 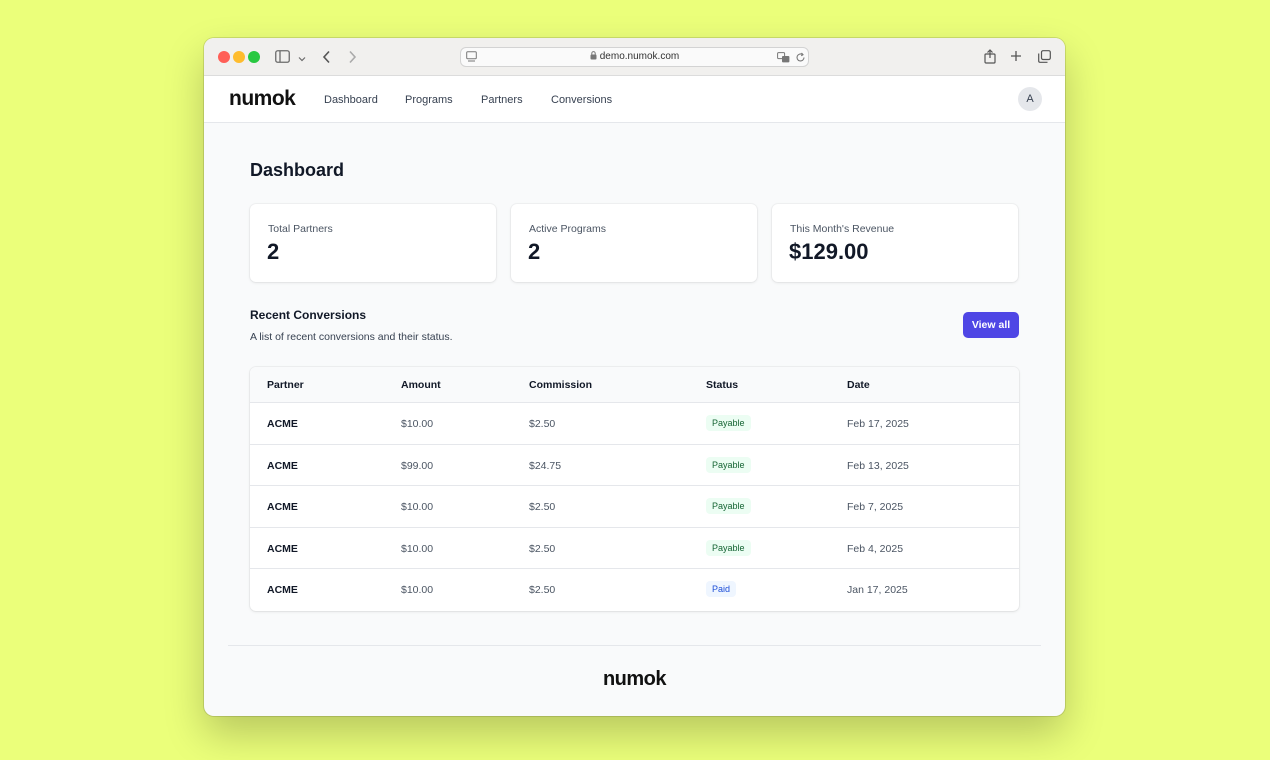 What do you see at coordinates (829, 251) in the screenshot?
I see `stat-value: $129.00` at bounding box center [829, 251].